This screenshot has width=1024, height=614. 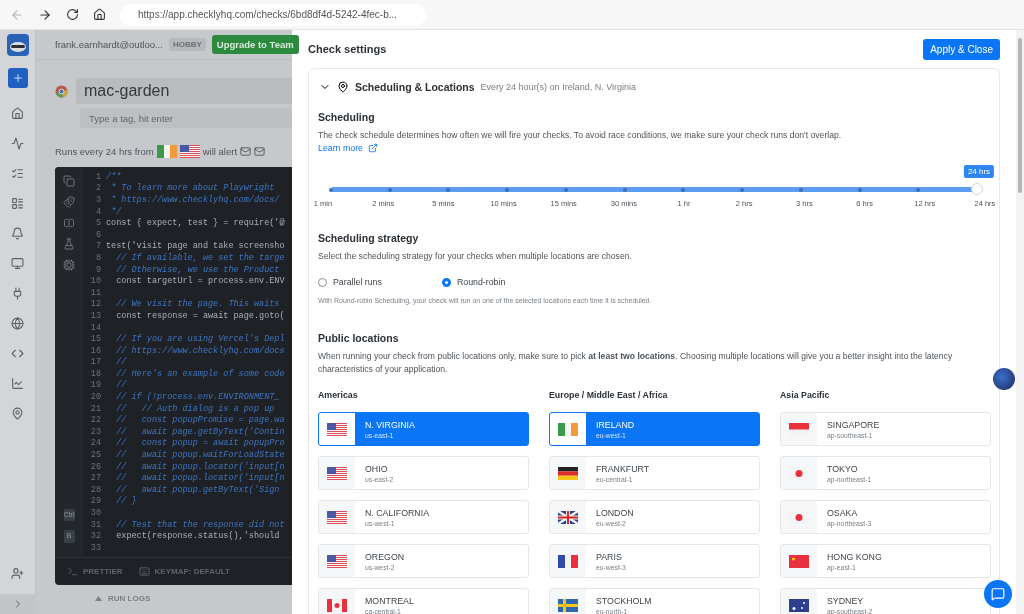 What do you see at coordinates (114, 176) in the screenshot?
I see `code-comment: /**` at bounding box center [114, 176].